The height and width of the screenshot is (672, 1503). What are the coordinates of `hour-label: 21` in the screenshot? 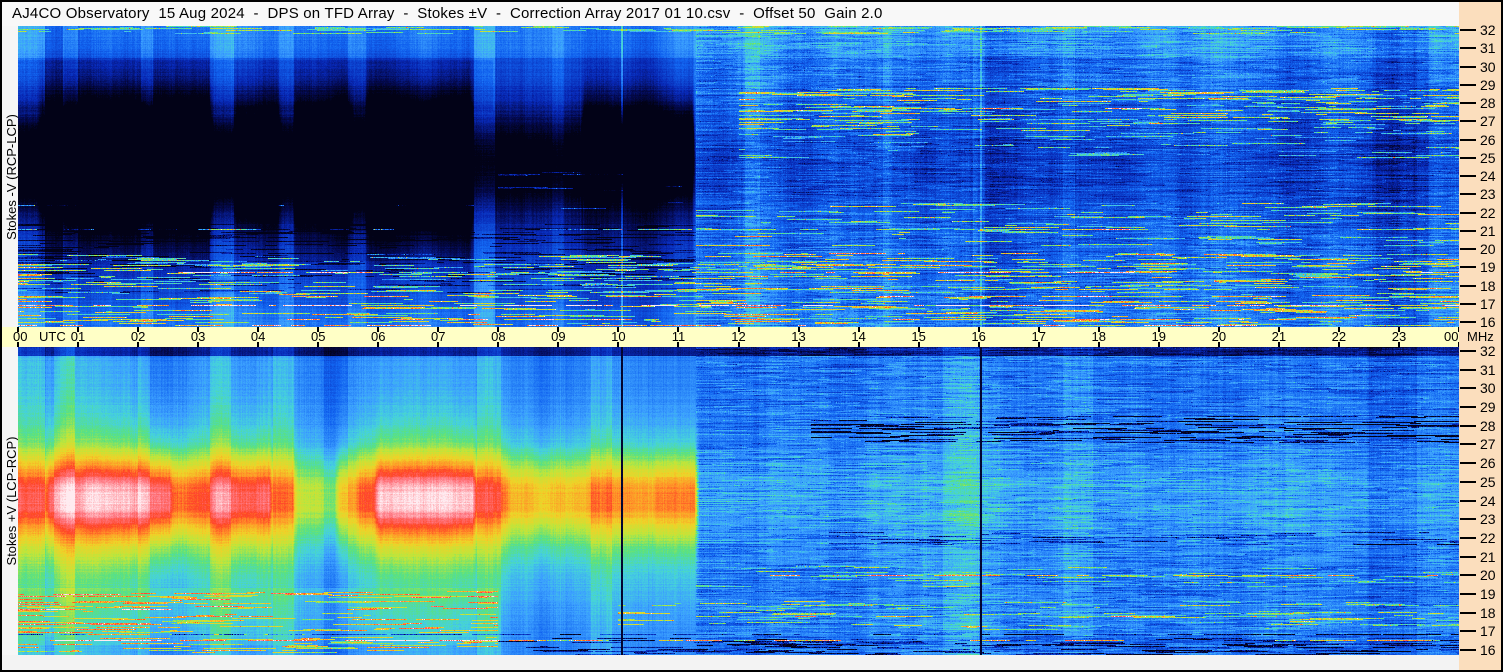 It's located at (1279, 336).